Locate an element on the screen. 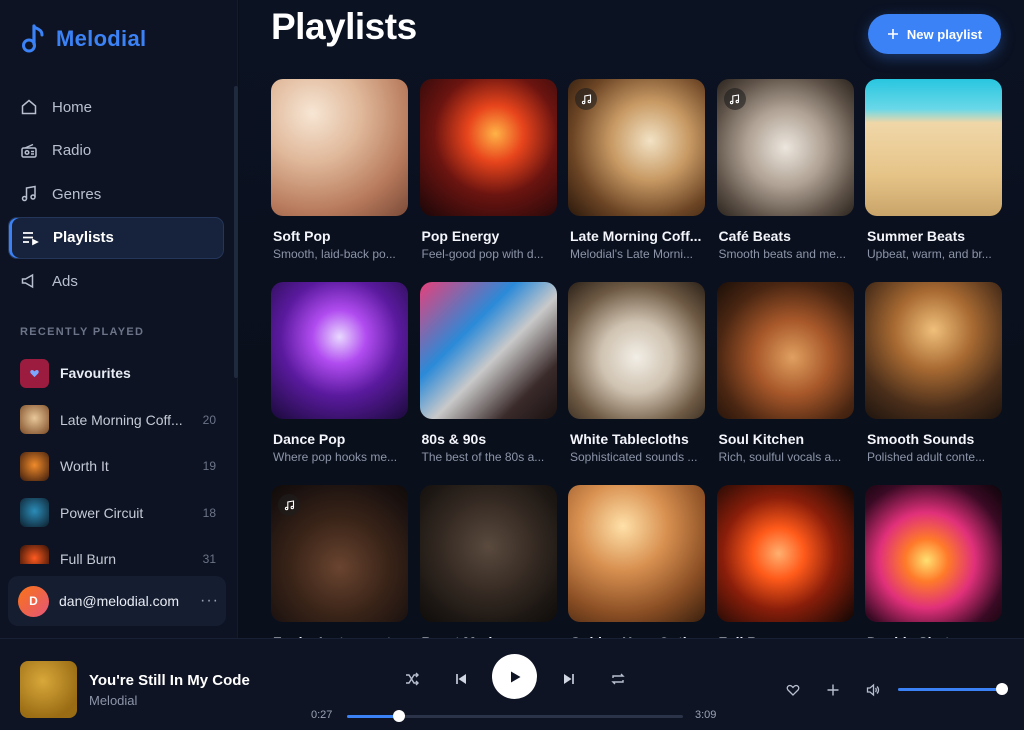  add-to-playlist-button is located at coordinates (833, 690).